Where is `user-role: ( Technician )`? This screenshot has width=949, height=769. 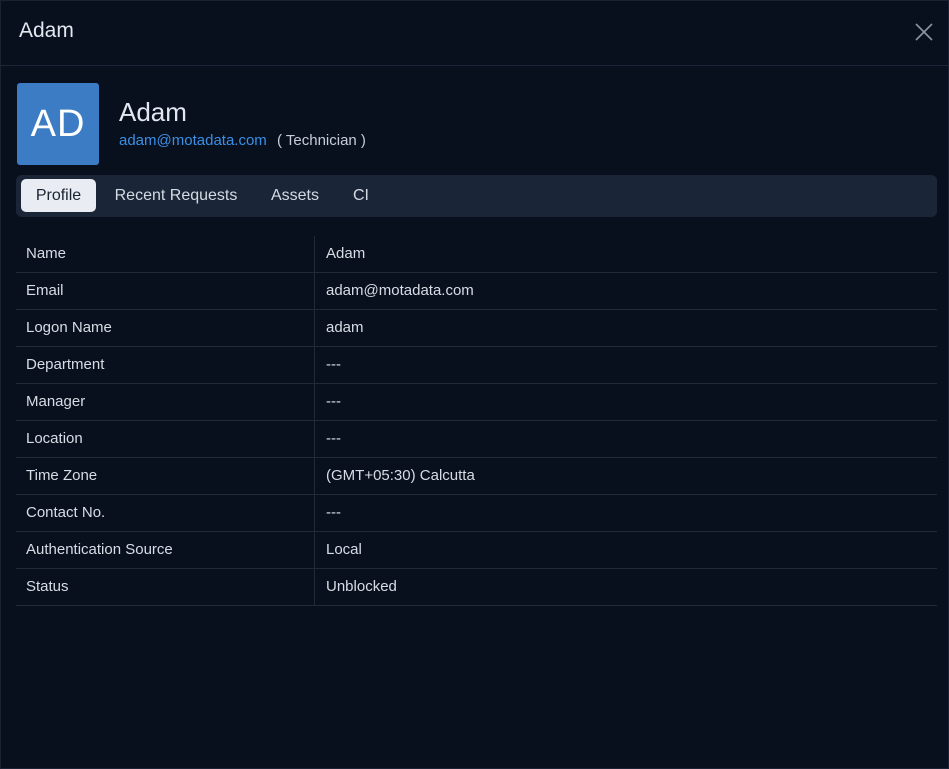 user-role: ( Technician ) is located at coordinates (321, 140).